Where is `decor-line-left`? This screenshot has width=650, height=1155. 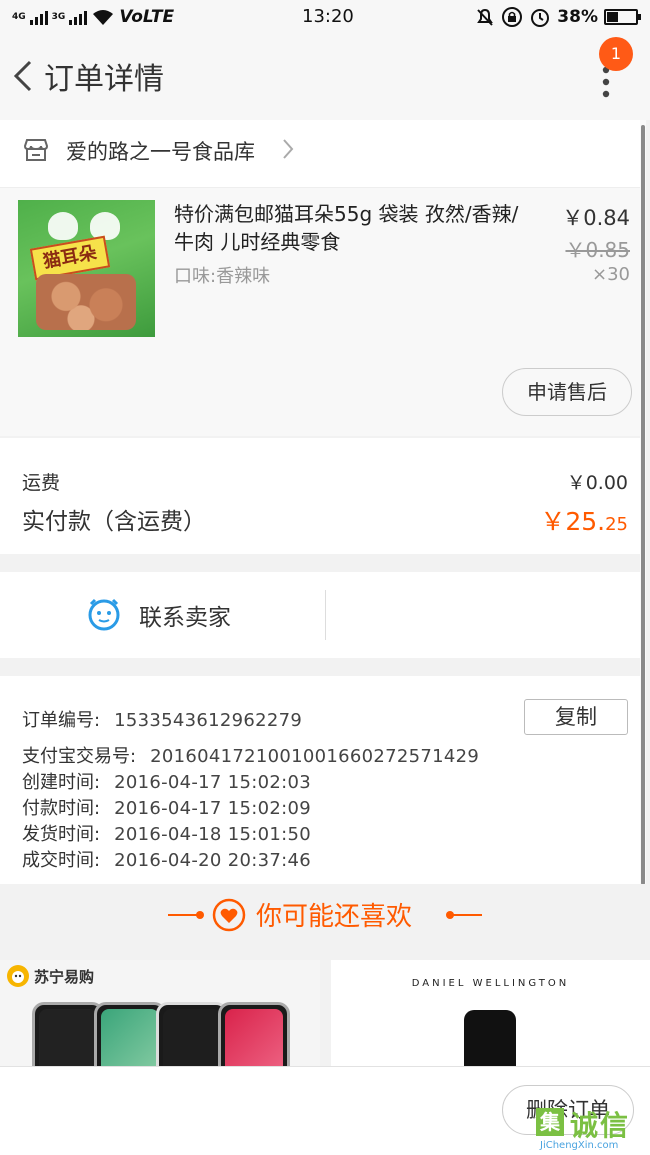 decor-line-left is located at coordinates (183, 915).